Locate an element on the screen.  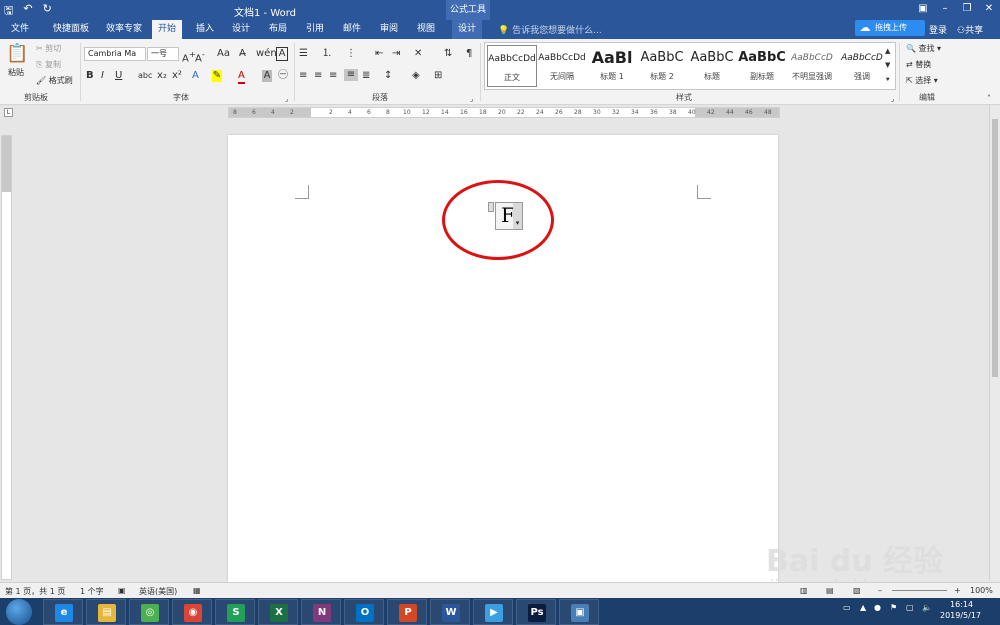
shading-icon: ◈ is located at coordinates (416, 76).